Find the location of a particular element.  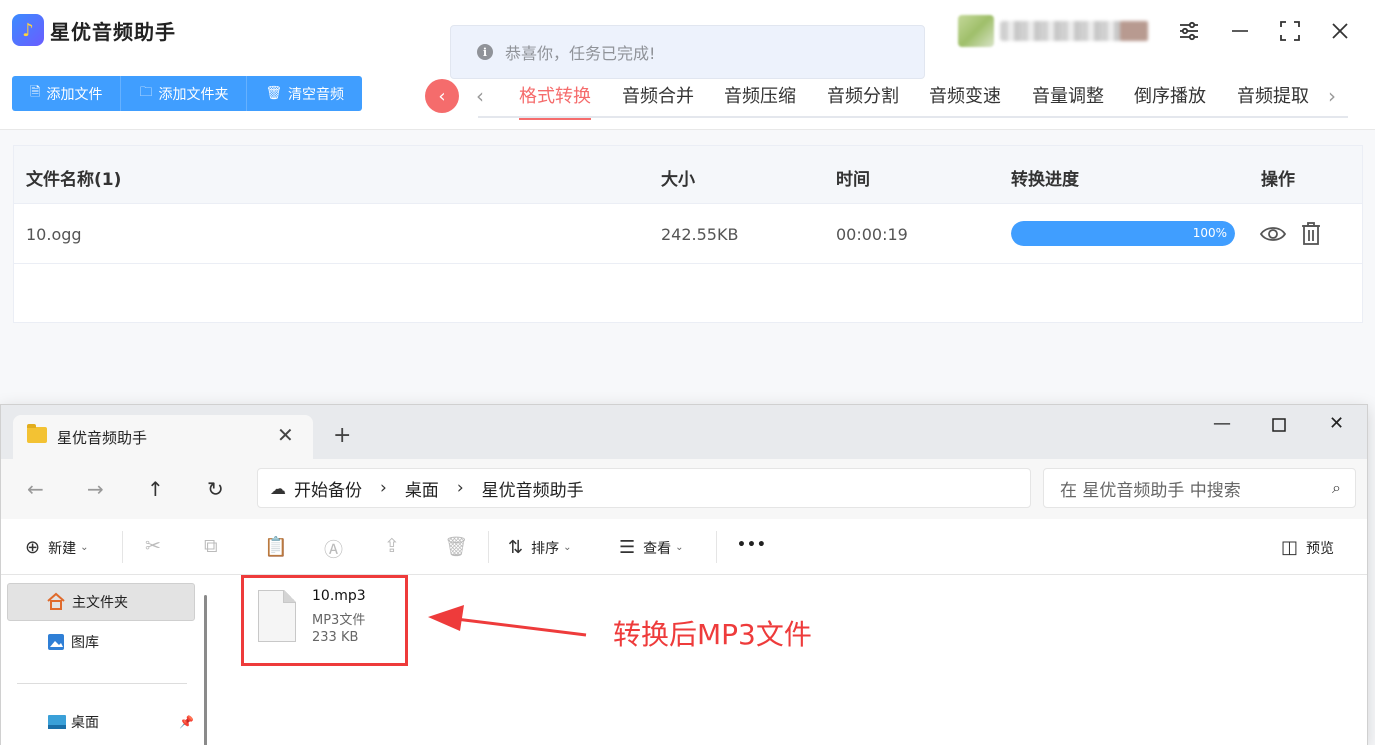

clear-audio-button: 🗑 清空音频 is located at coordinates (304, 93).